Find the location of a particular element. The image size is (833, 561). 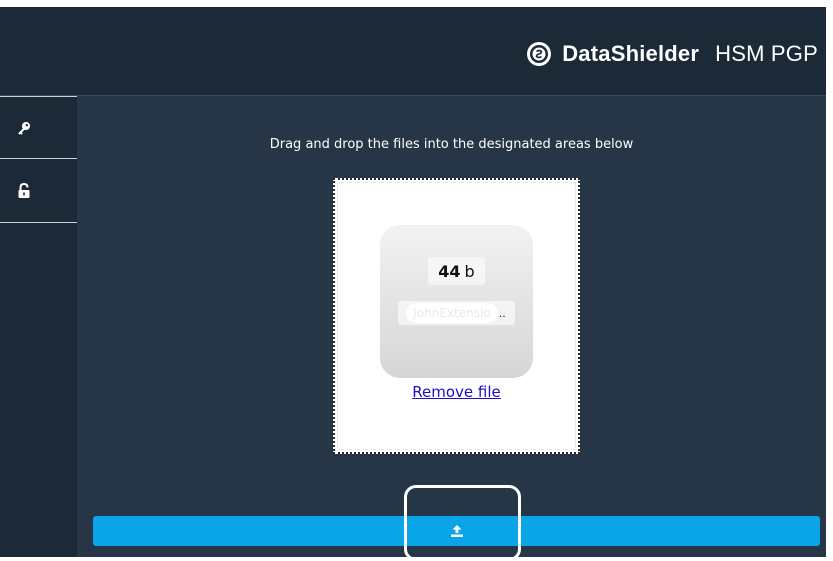

unlock-icon is located at coordinates (23, 190).